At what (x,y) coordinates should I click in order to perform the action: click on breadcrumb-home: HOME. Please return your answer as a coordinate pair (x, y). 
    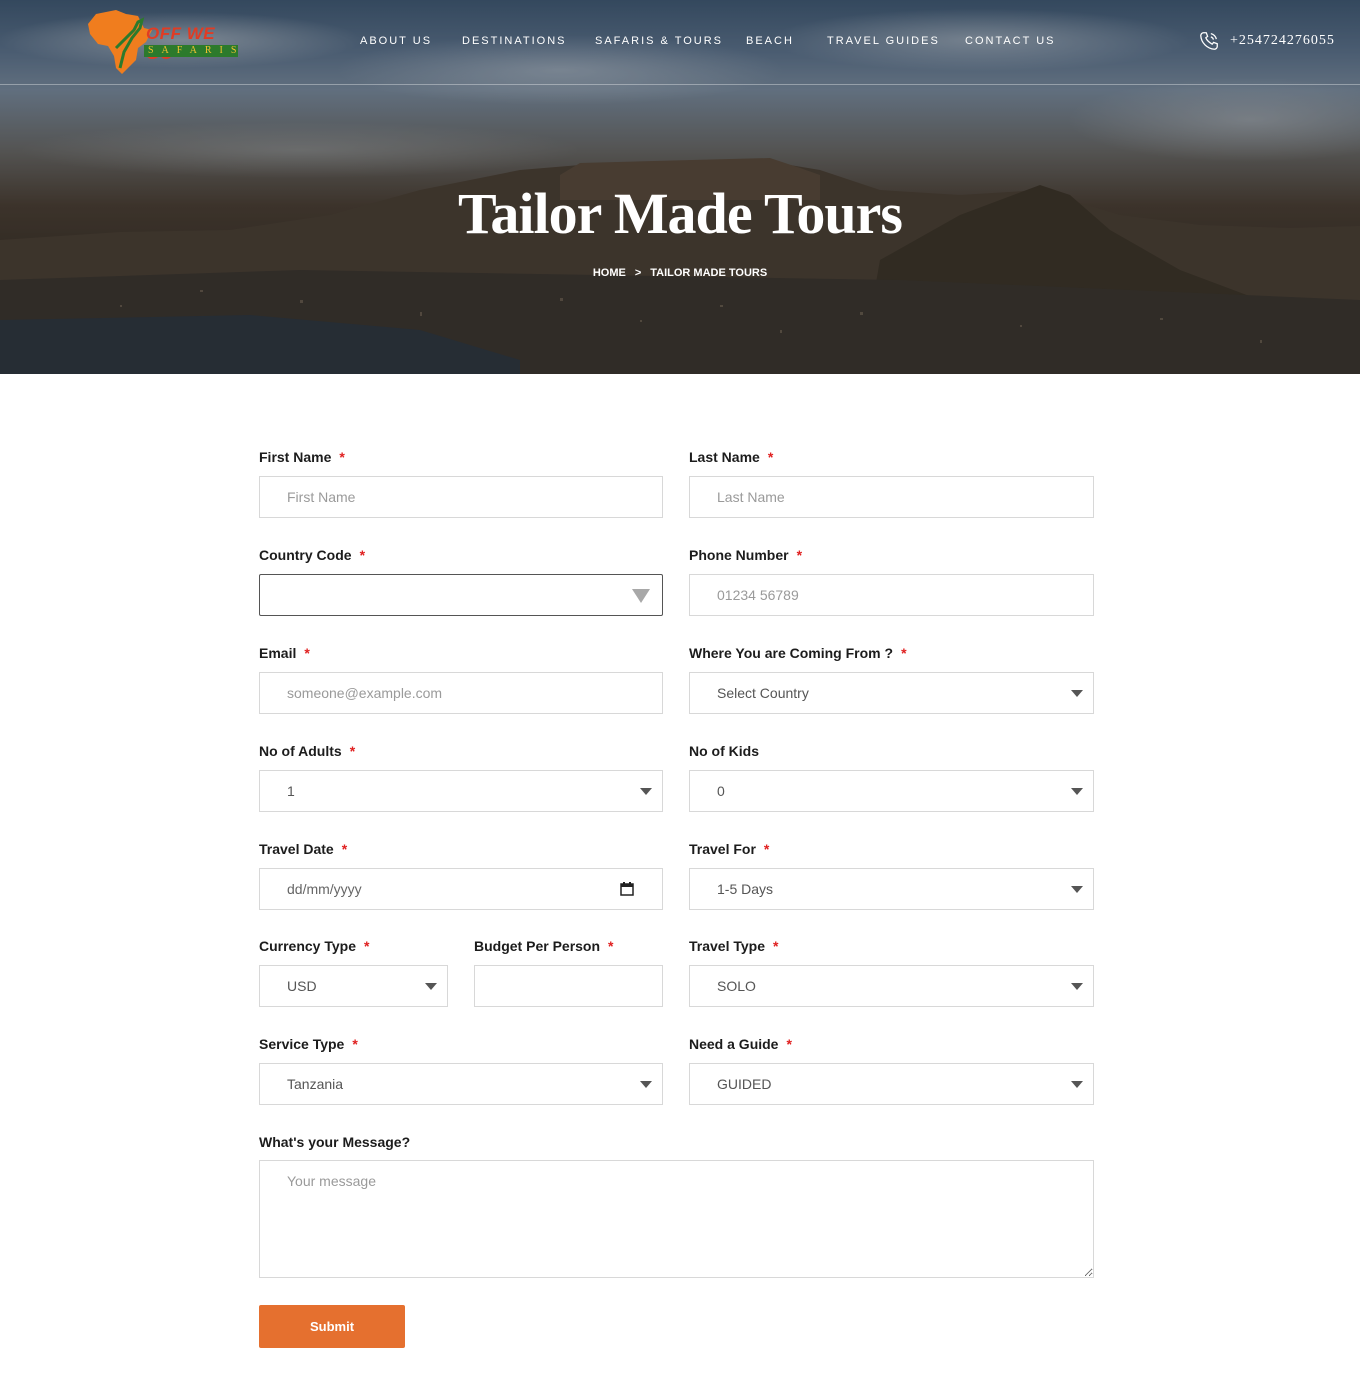
    Looking at the image, I should click on (609, 273).